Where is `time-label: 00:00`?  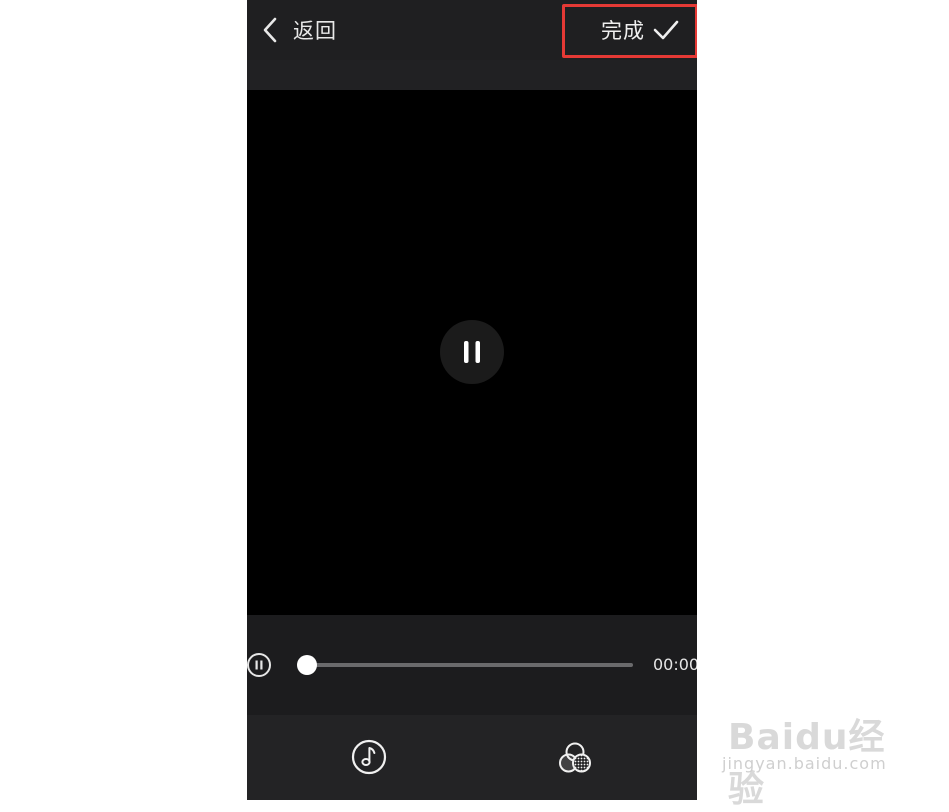 time-label: 00:00 is located at coordinates (675, 664).